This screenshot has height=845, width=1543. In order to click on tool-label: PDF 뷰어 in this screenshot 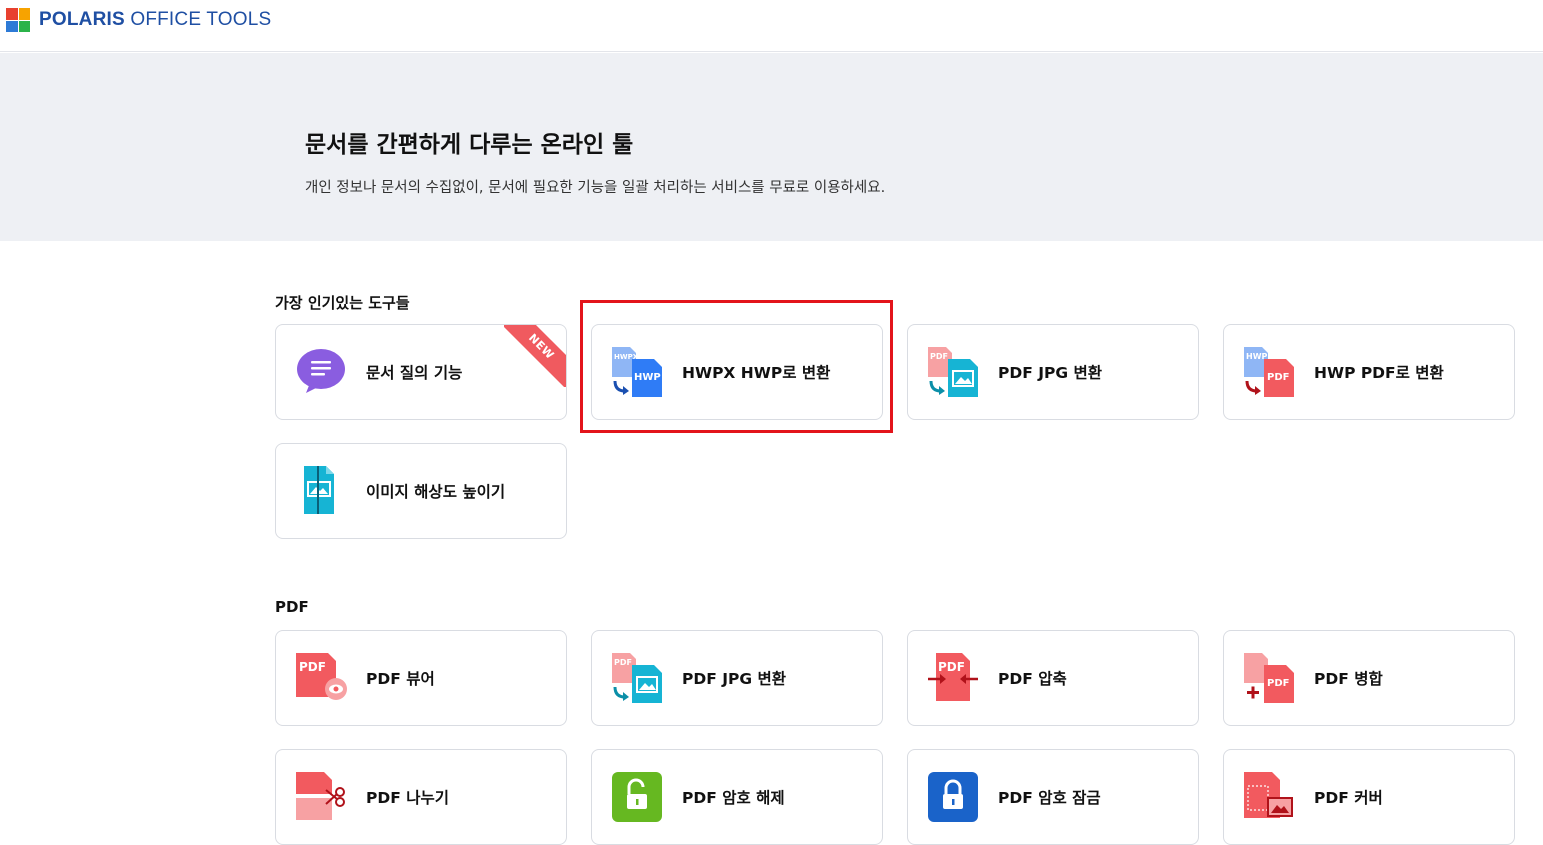, I will do `click(400, 679)`.